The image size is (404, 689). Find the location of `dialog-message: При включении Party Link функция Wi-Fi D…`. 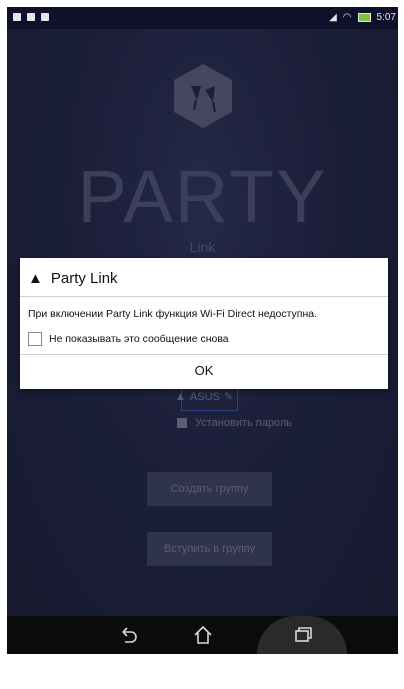

dialog-message: При включении Party Link функция Wi-Fi D… is located at coordinates (173, 314).